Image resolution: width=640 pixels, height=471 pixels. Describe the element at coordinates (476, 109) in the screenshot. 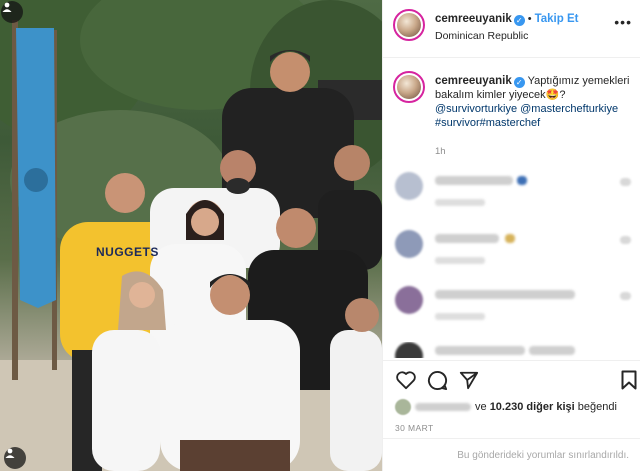

I see `caption-tag-survivorturkiye: @survivorturkiye` at that location.